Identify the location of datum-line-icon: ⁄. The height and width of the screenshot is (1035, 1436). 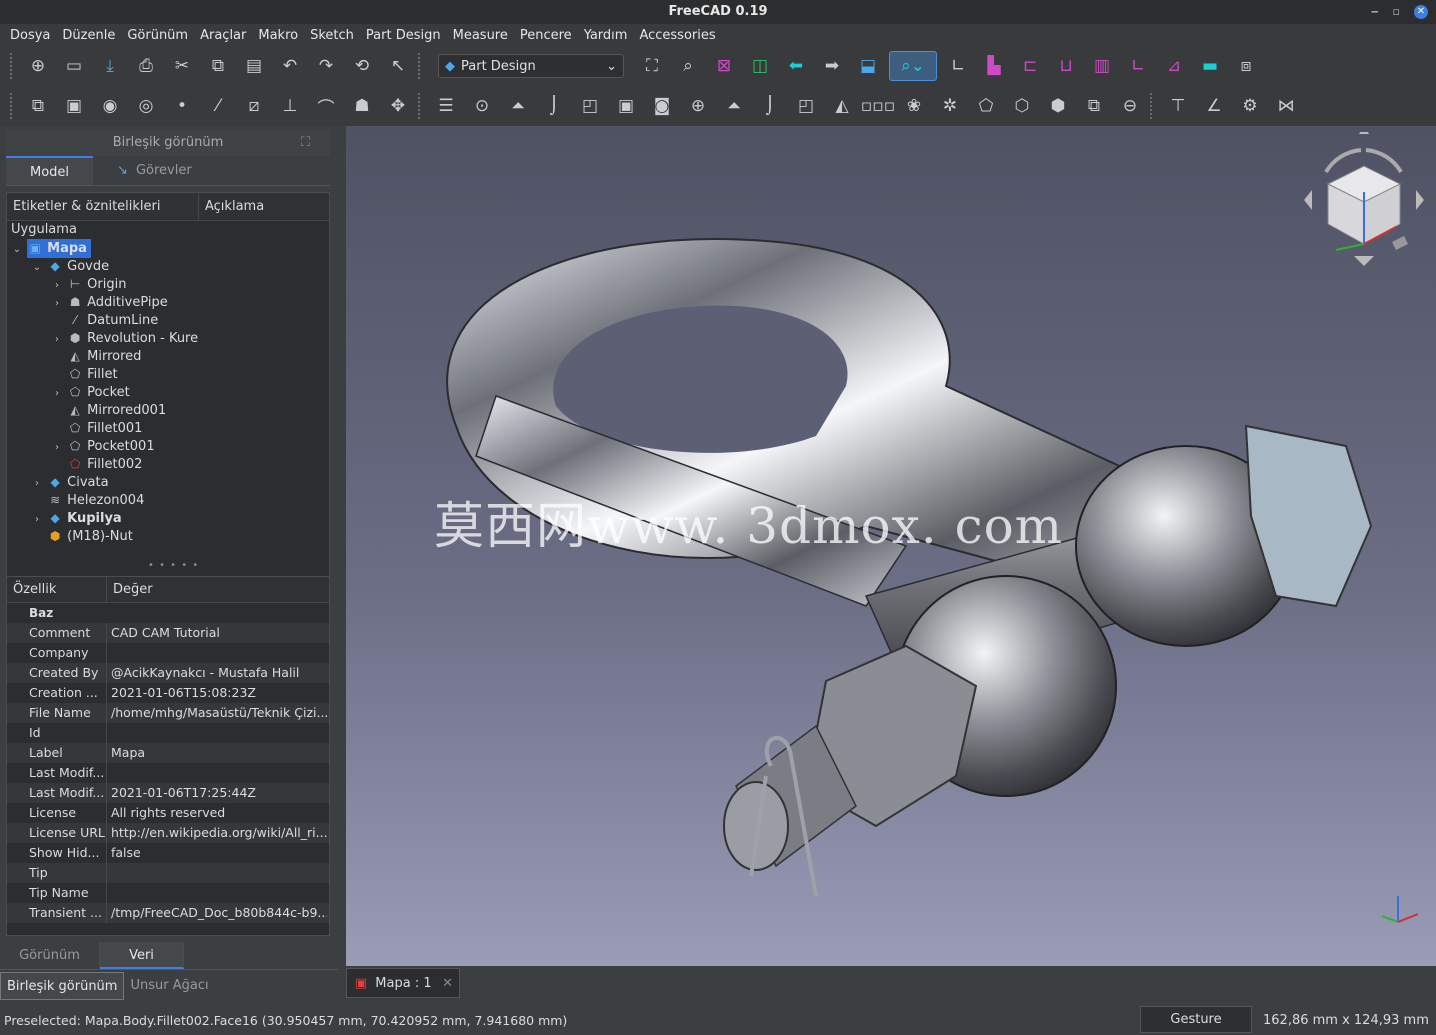
(218, 106).